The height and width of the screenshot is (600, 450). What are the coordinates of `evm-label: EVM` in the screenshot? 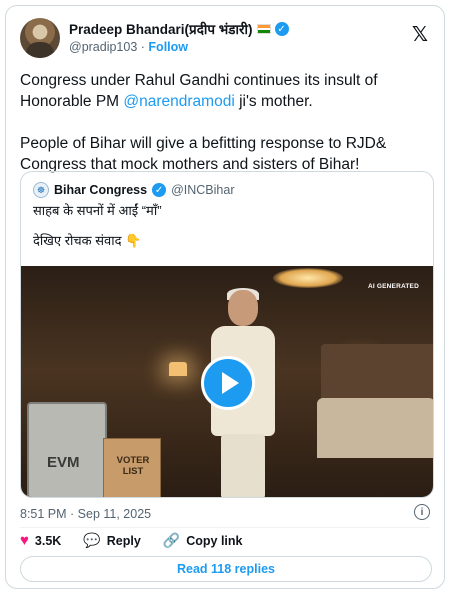 It's located at (63, 462).